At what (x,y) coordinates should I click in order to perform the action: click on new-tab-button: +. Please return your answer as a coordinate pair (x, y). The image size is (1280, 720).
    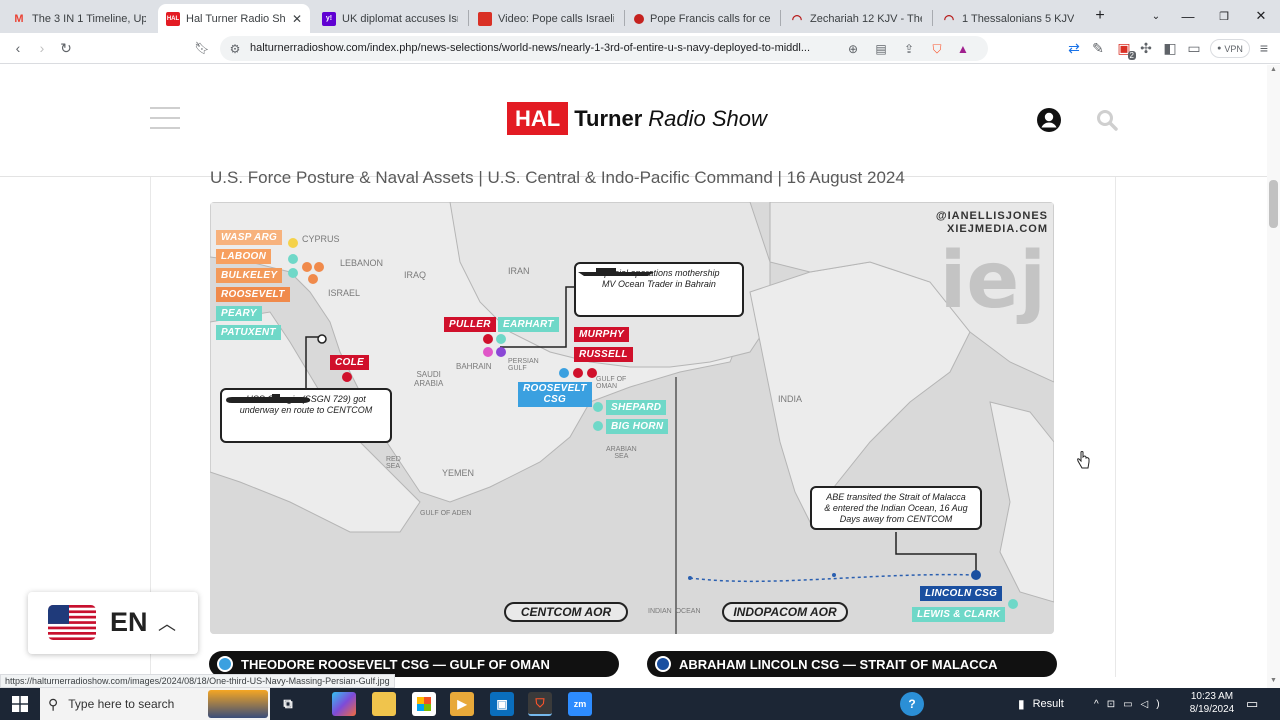
    Looking at the image, I should click on (1100, 16).